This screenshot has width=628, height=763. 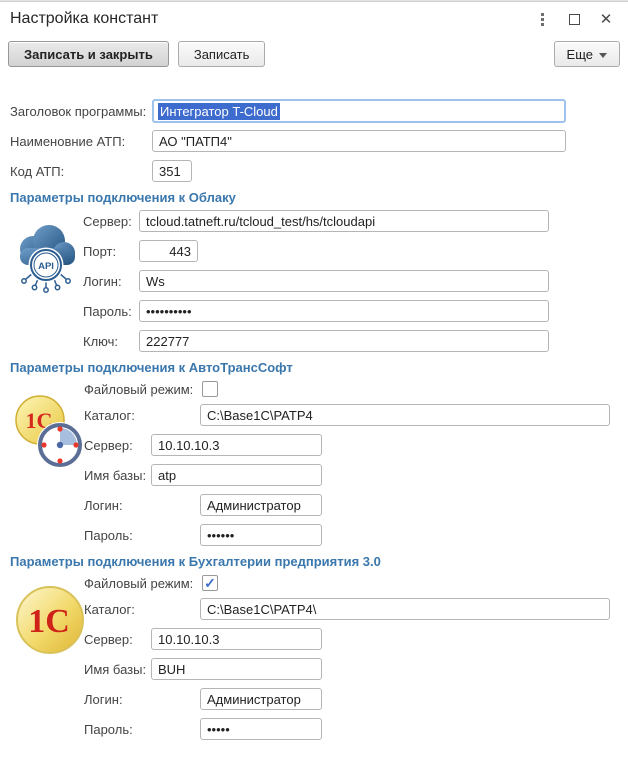 What do you see at coordinates (88, 54) in the screenshot?
I see `save-and-close-button: Записать и закрыть` at bounding box center [88, 54].